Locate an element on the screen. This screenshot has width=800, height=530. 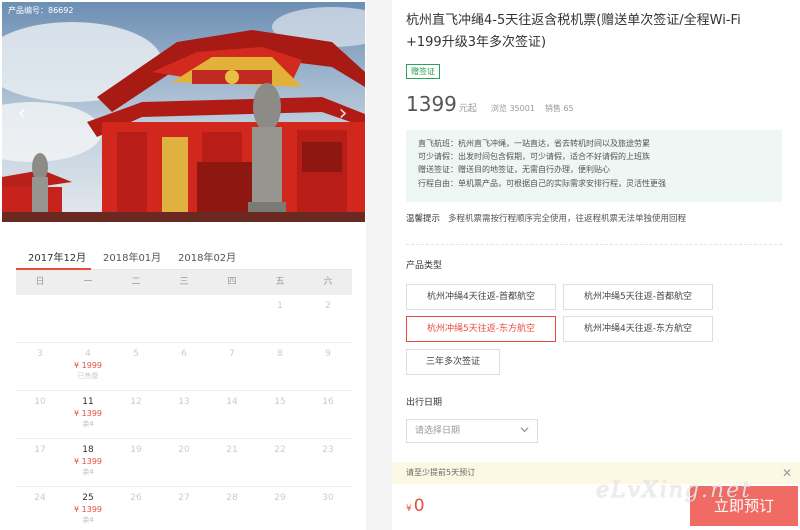
day-price: ¥ 1999 is located at coordinates (88, 365).